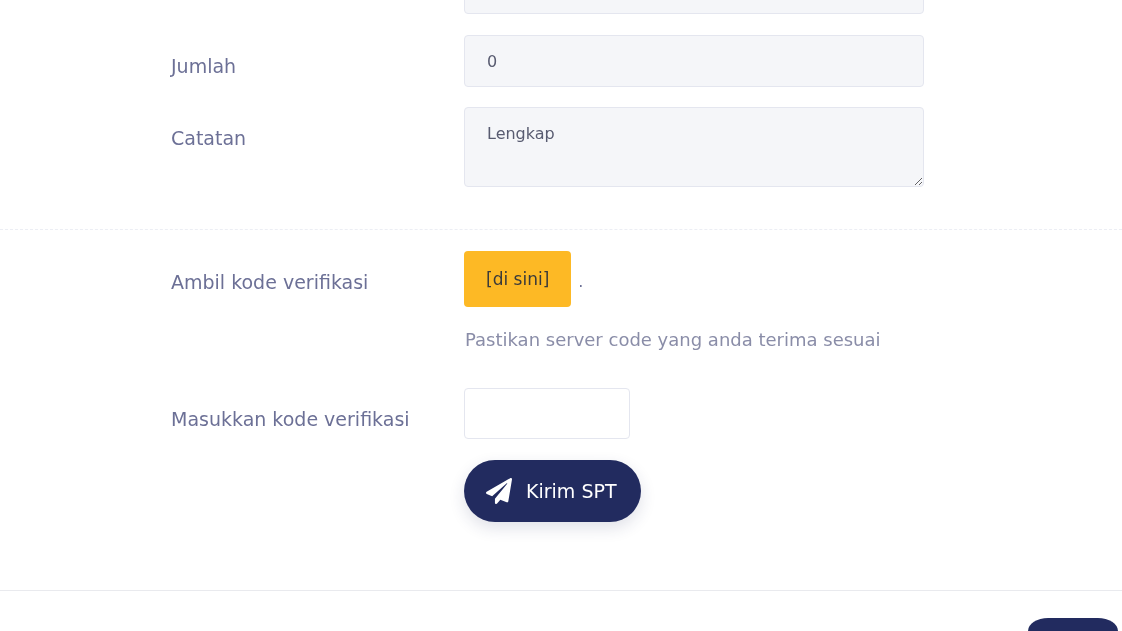 Image resolution: width=1122 pixels, height=631 pixels. What do you see at coordinates (552, 491) in the screenshot?
I see `send-button: Kirim SPT` at bounding box center [552, 491].